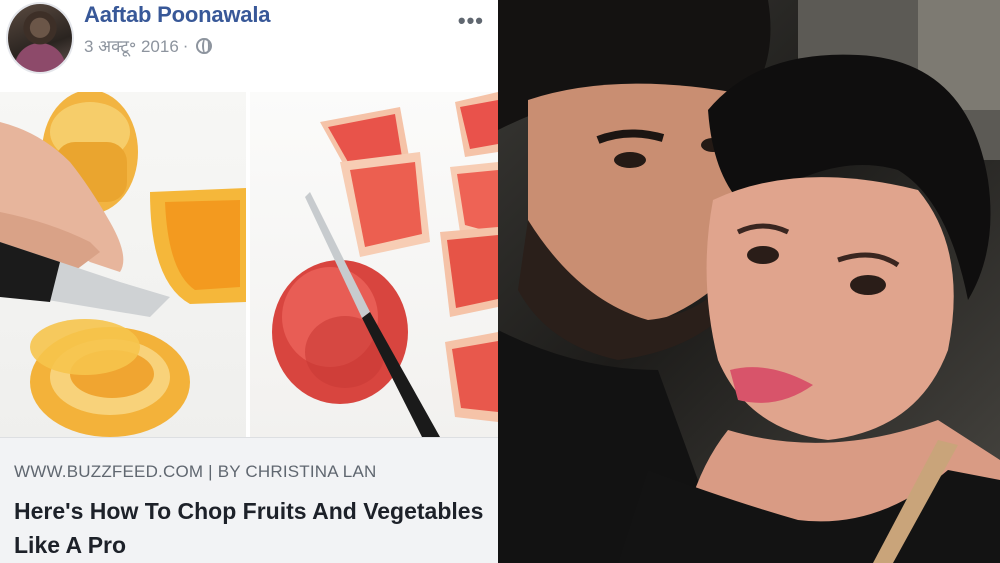 The width and height of the screenshot is (1000, 563). I want to click on post-meta: 3 अक्टू॰ 2016 ·, so click(148, 45).